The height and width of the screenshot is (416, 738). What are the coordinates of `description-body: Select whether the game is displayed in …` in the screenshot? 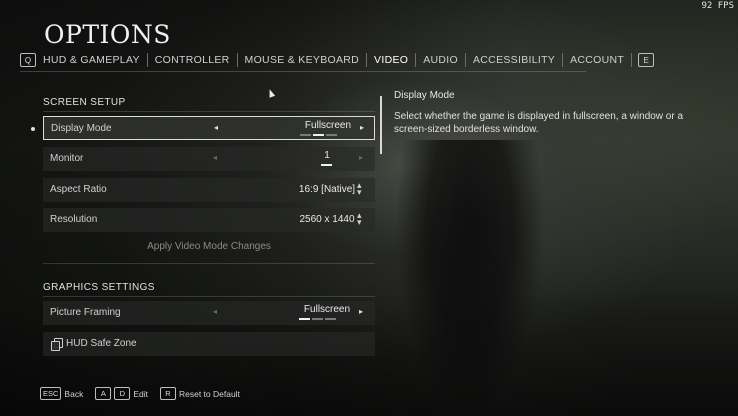 It's located at (539, 123).